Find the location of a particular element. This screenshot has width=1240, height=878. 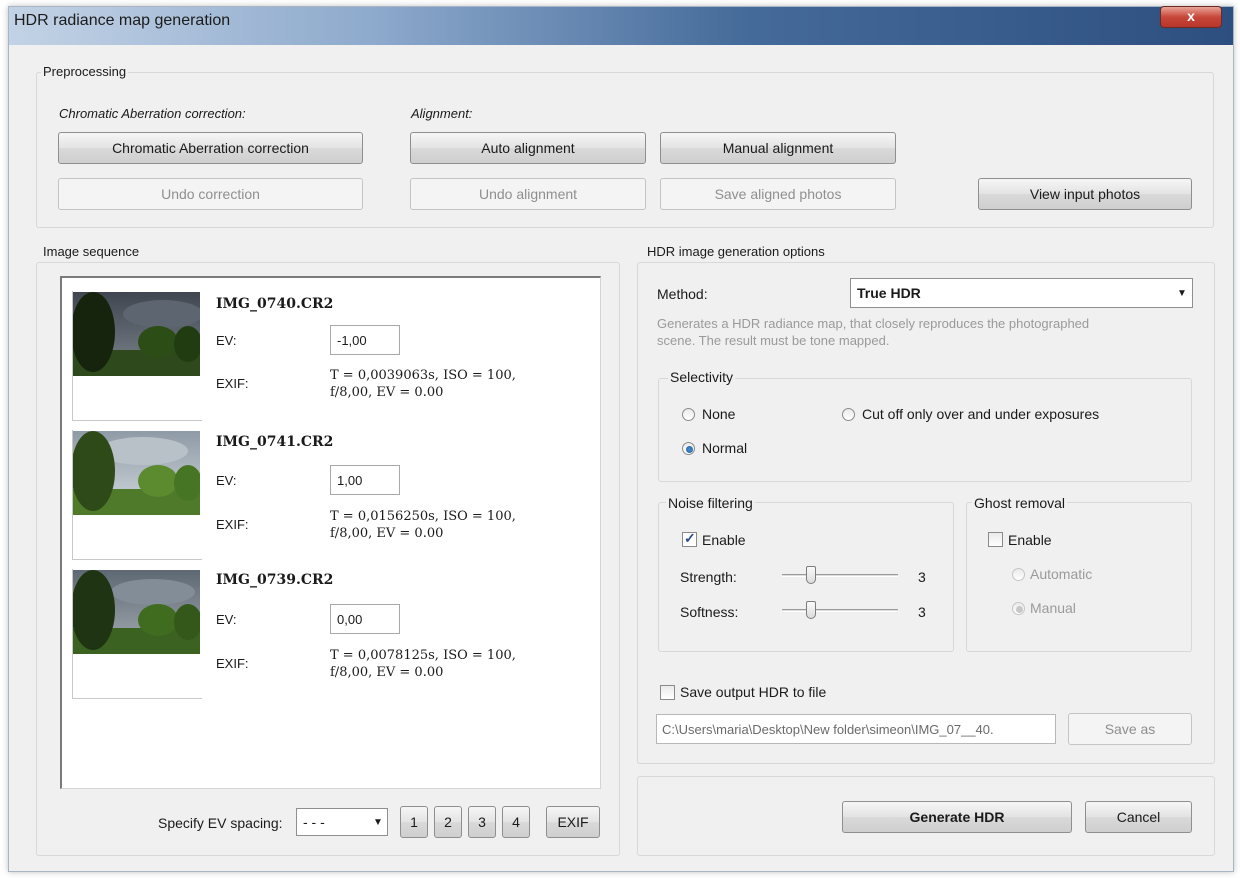

ev-spacing-label: Specify EV spacing: is located at coordinates (220, 823).